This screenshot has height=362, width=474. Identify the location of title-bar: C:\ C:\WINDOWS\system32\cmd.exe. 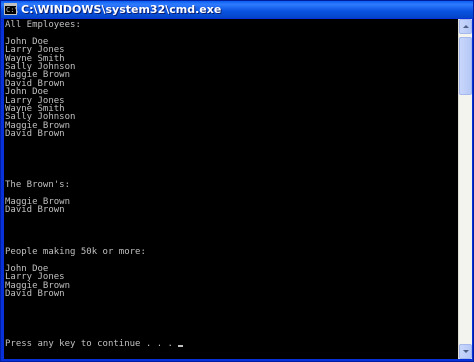
(237, 9).